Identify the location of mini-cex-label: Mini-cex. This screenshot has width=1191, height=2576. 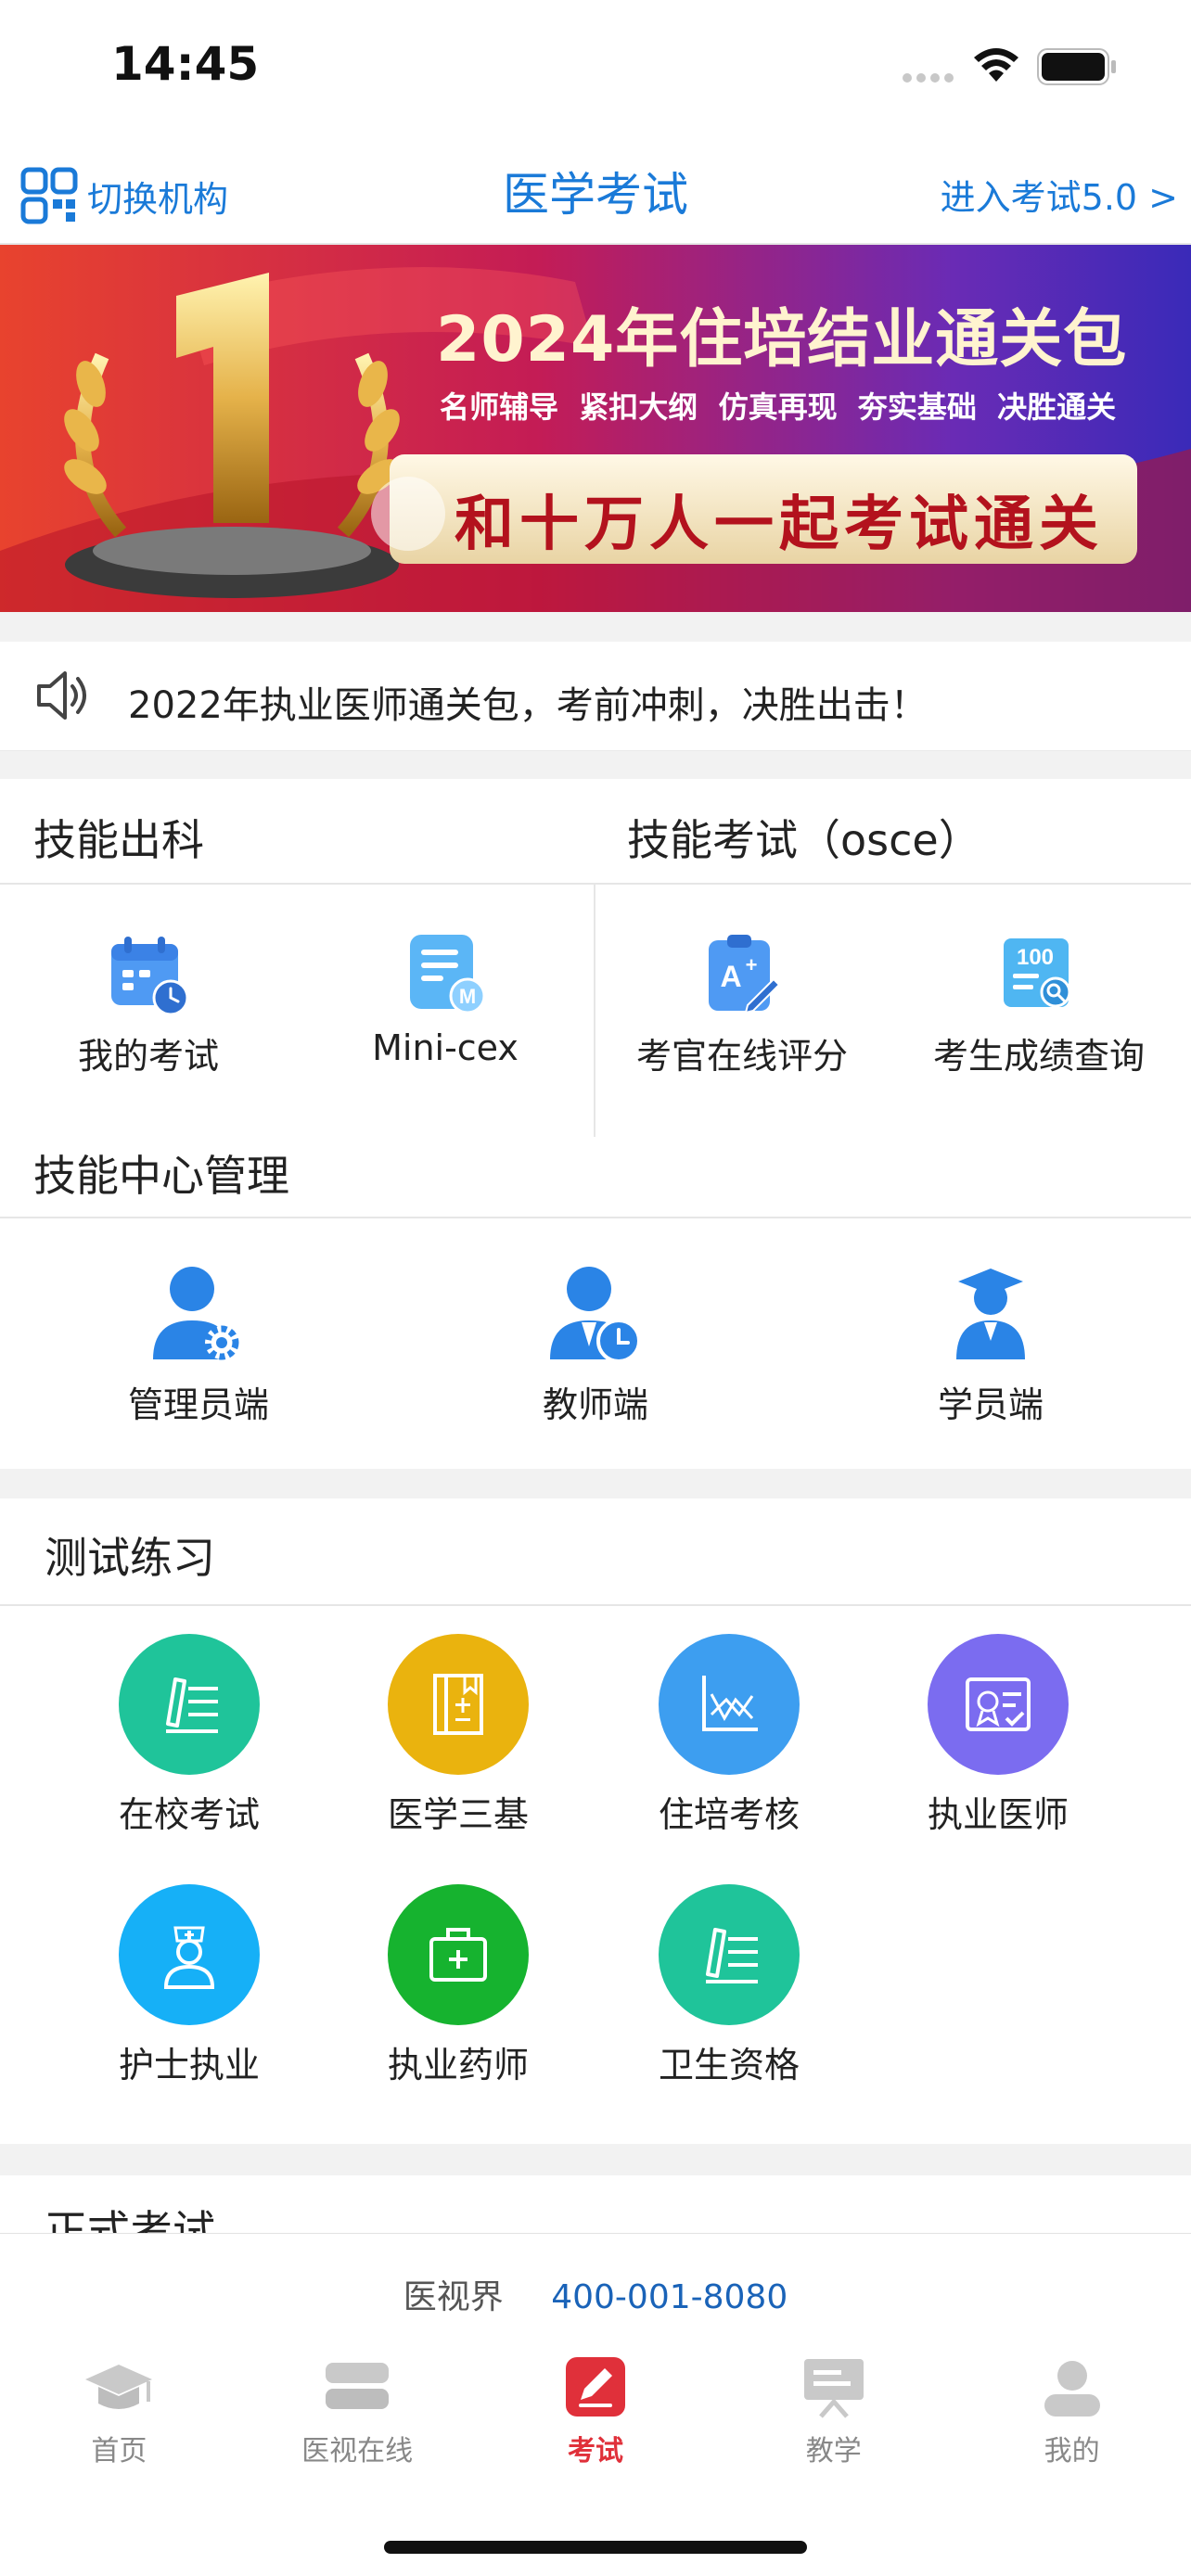
(445, 1048).